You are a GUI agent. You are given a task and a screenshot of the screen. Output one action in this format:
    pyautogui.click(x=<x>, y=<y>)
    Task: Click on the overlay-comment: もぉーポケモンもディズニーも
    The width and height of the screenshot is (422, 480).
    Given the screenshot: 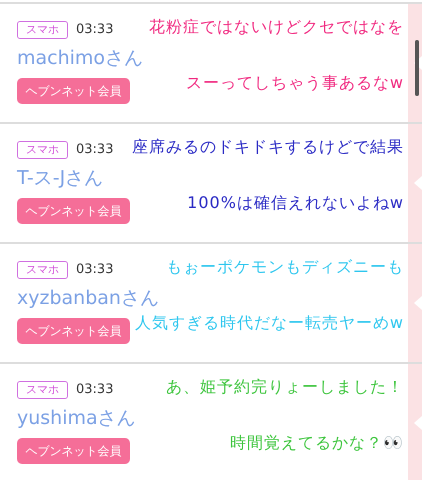 What is the action you would take?
    pyautogui.click(x=285, y=267)
    